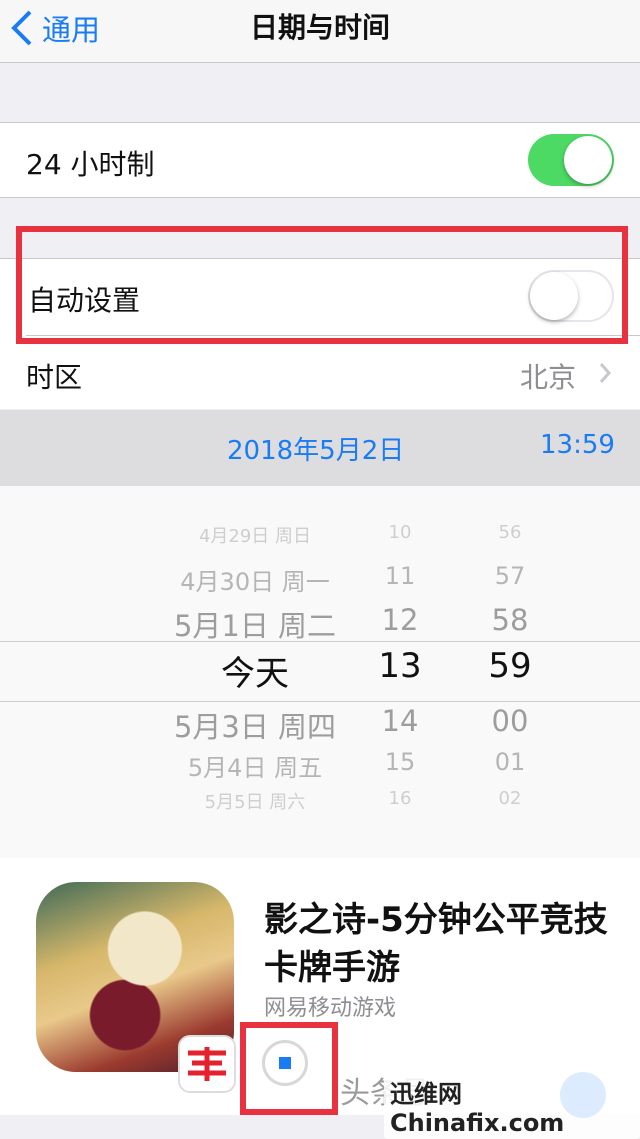  Describe the element at coordinates (207, 1064) in the screenshot. I see `netease-logo-icon` at that location.